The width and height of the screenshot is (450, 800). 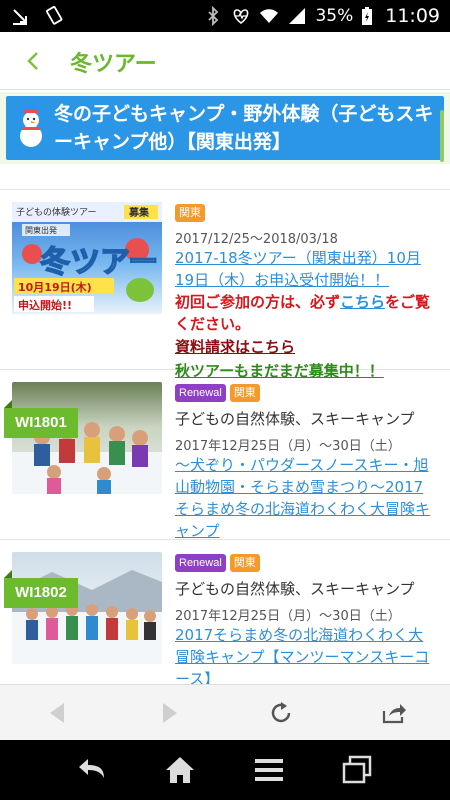 I want to click on scrollbar, so click(x=442, y=136).